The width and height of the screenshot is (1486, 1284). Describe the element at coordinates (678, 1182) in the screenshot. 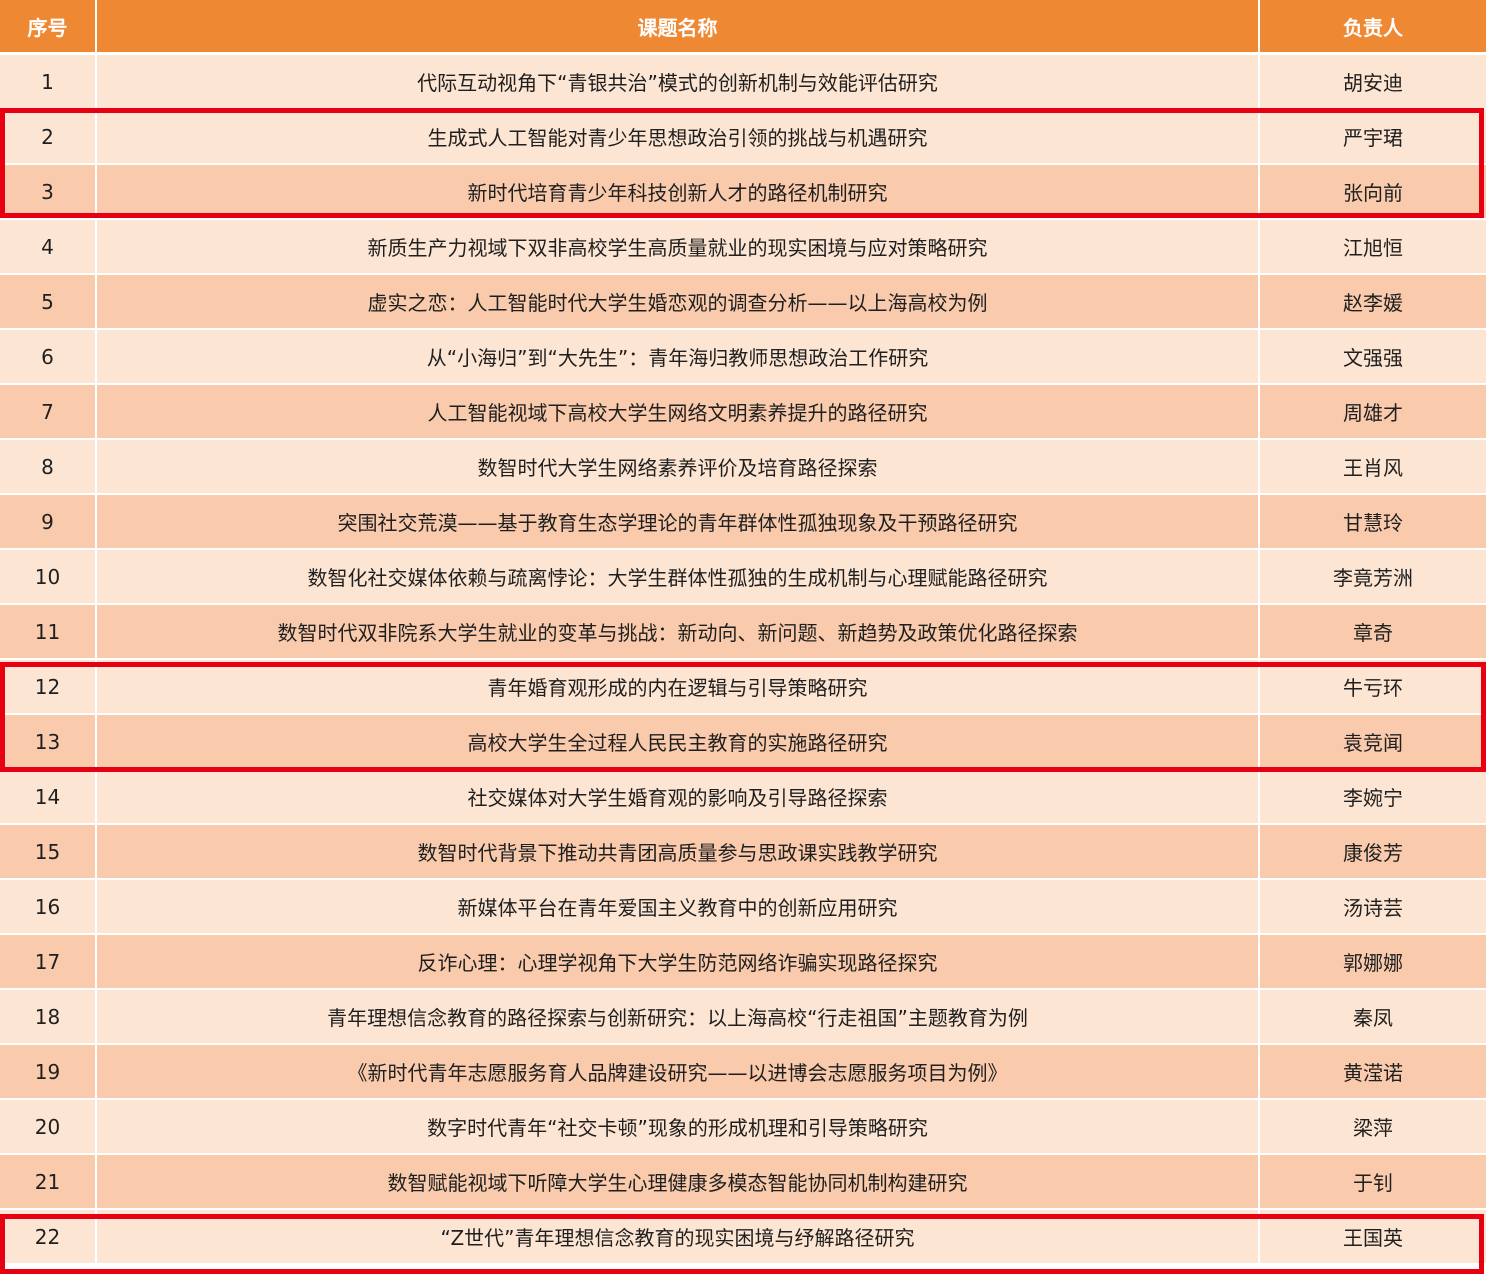

I see `row-title: 数智赋能视域下听障大学生心理健康多模态智能协同机制构建研究` at that location.